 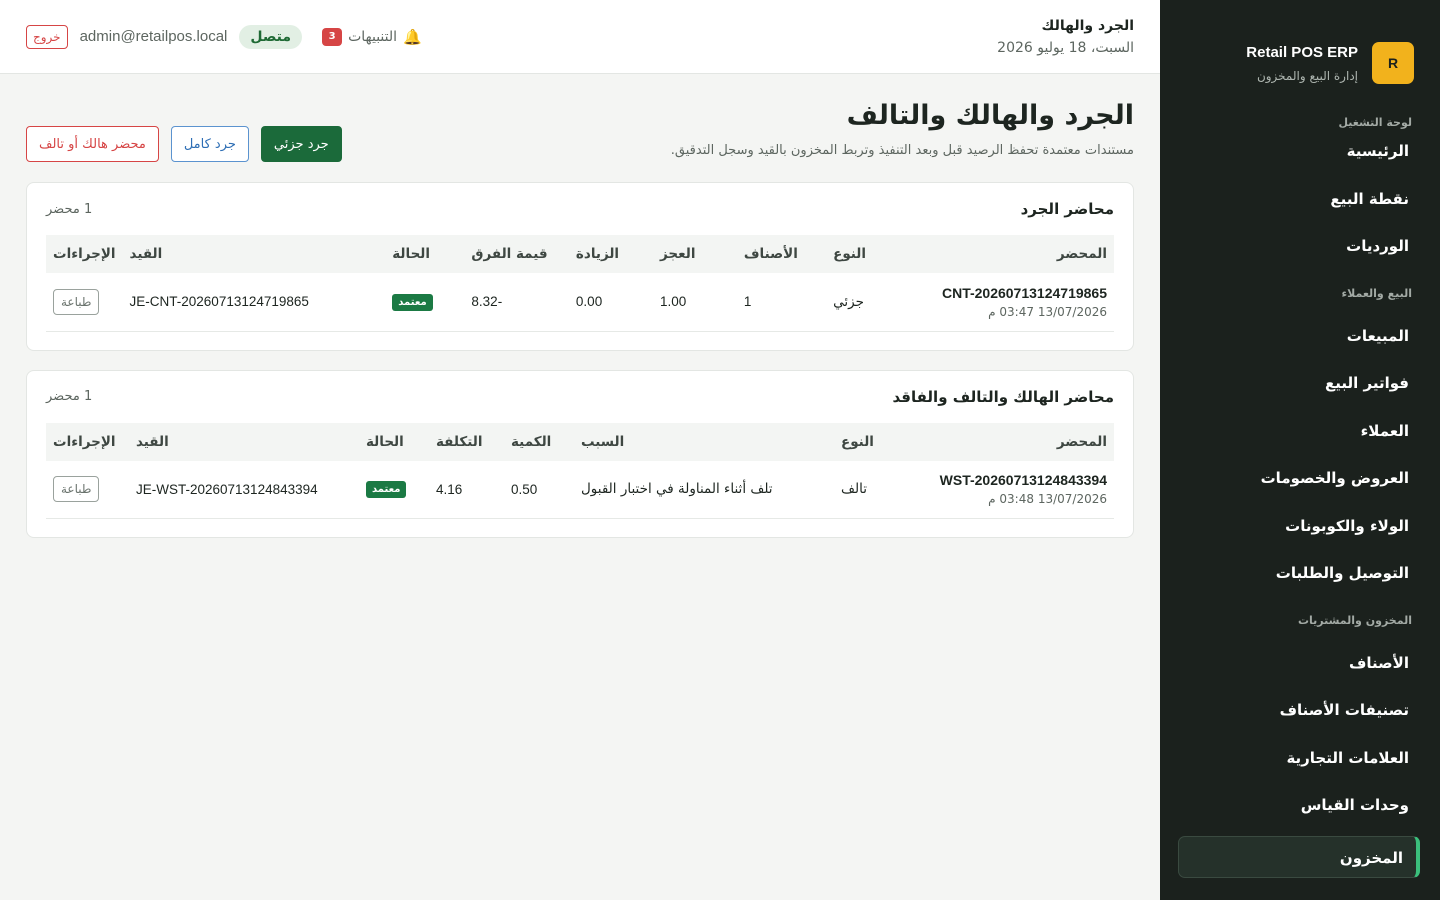 I want to click on sidebar-item-units: وحدات القياس, so click(x=1300, y=806).